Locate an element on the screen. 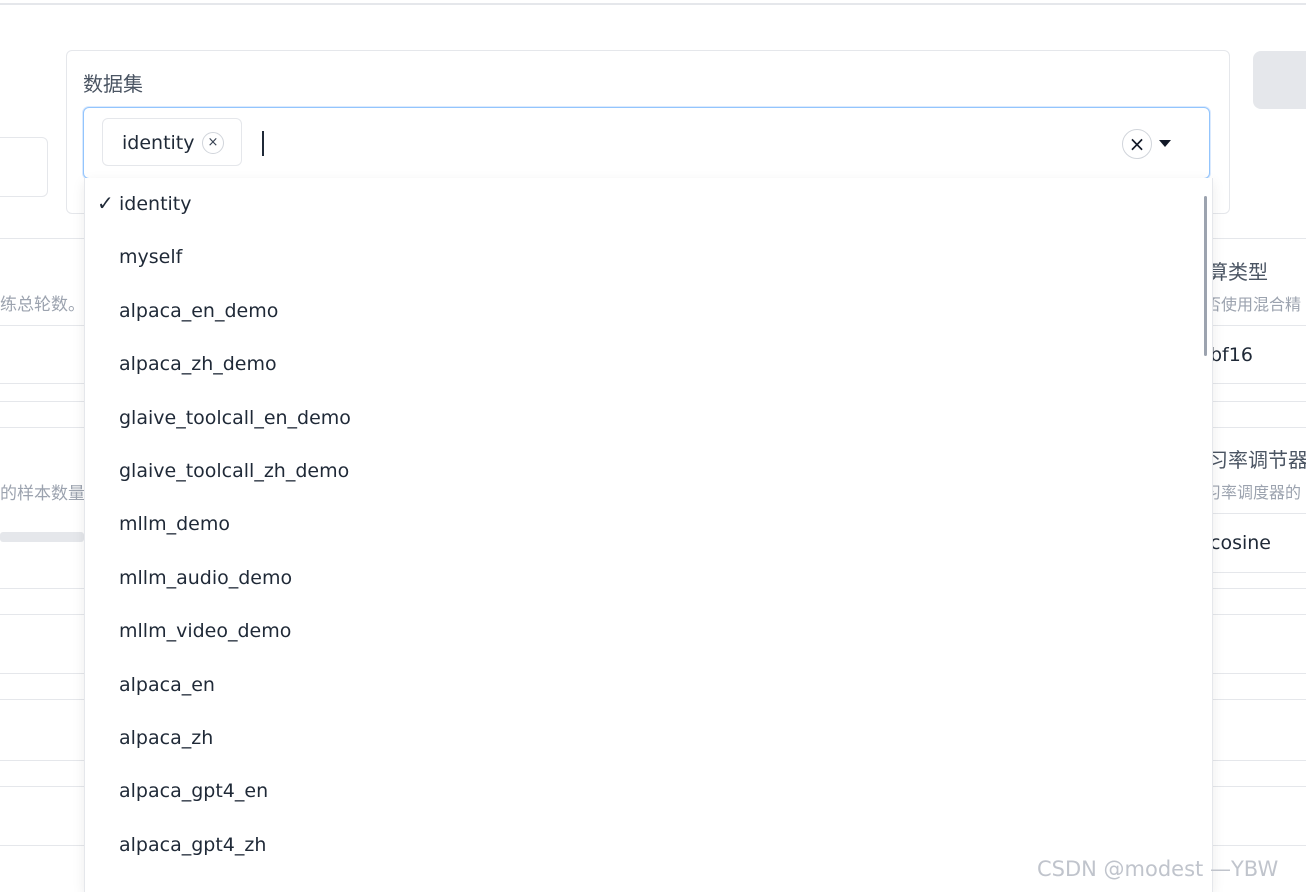 The height and width of the screenshot is (892, 1306). option-alpaca-en: alpaca_en is located at coordinates (640, 685).